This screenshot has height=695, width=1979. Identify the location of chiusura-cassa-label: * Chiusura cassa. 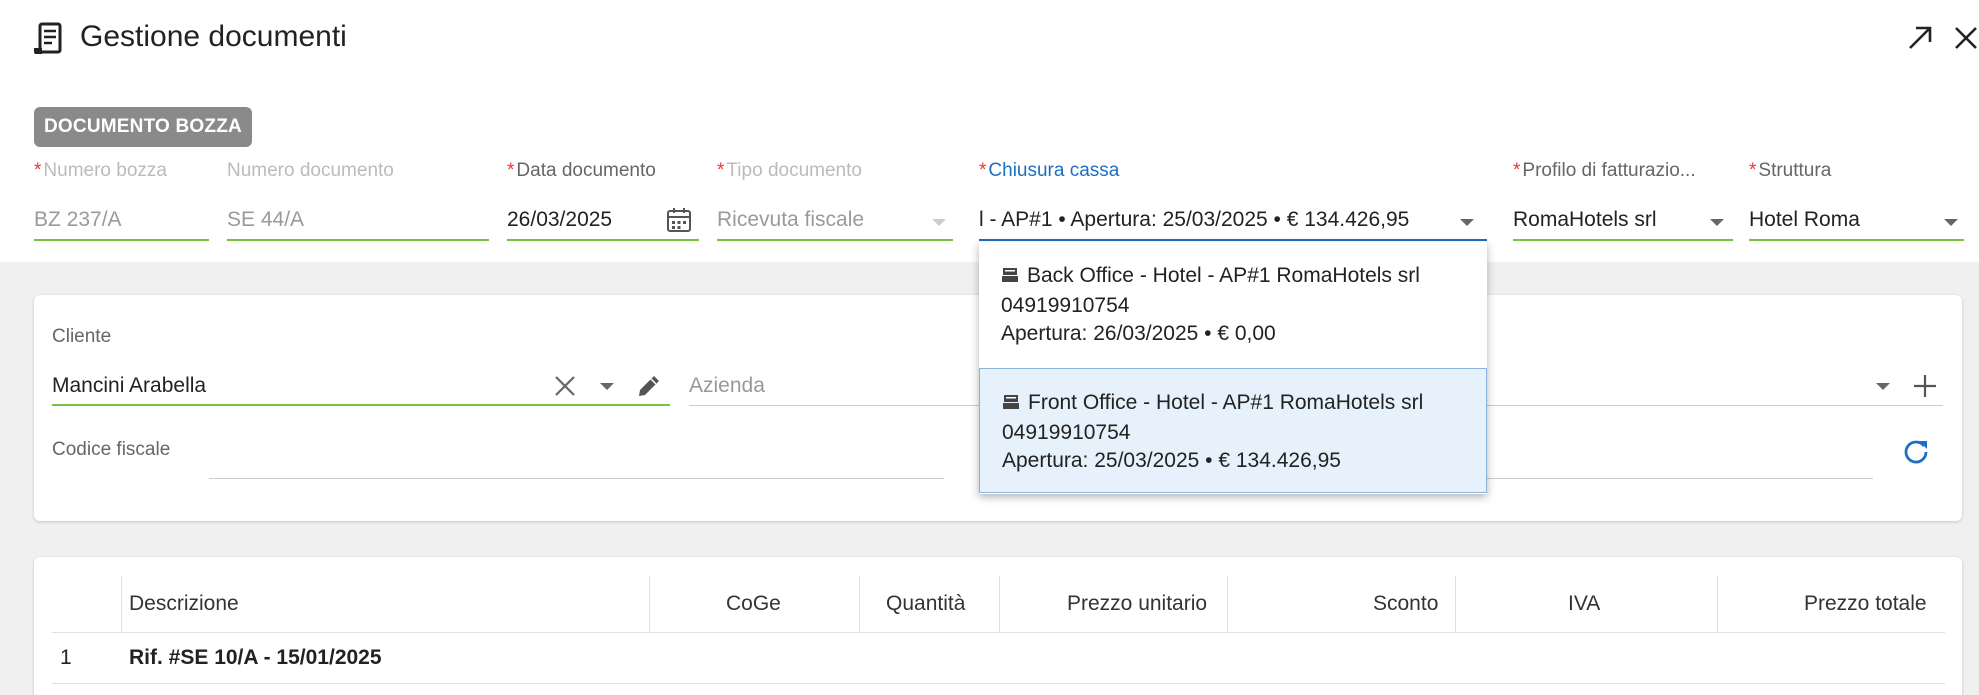
(1049, 170).